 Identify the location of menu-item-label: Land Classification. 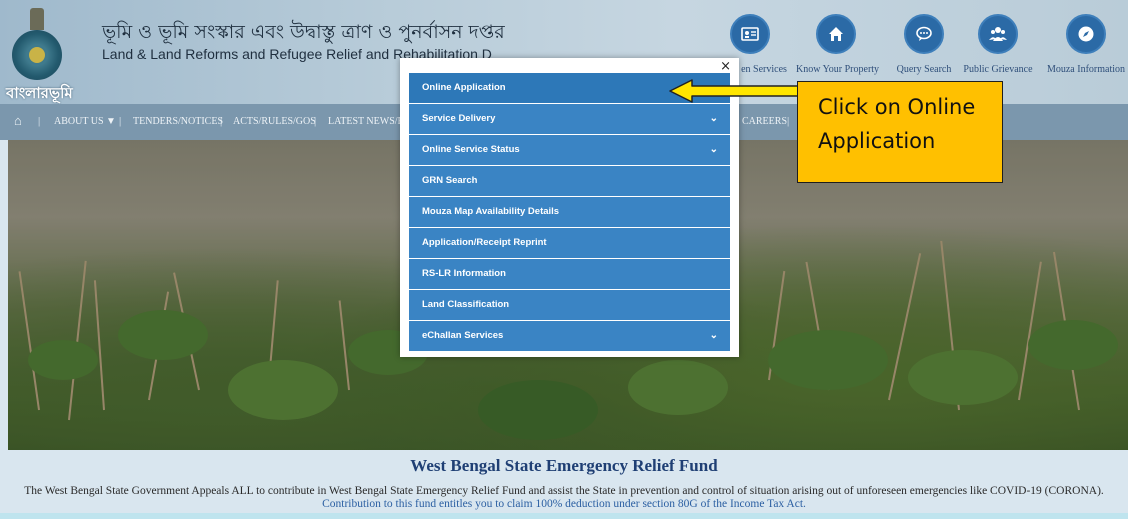
(466, 304).